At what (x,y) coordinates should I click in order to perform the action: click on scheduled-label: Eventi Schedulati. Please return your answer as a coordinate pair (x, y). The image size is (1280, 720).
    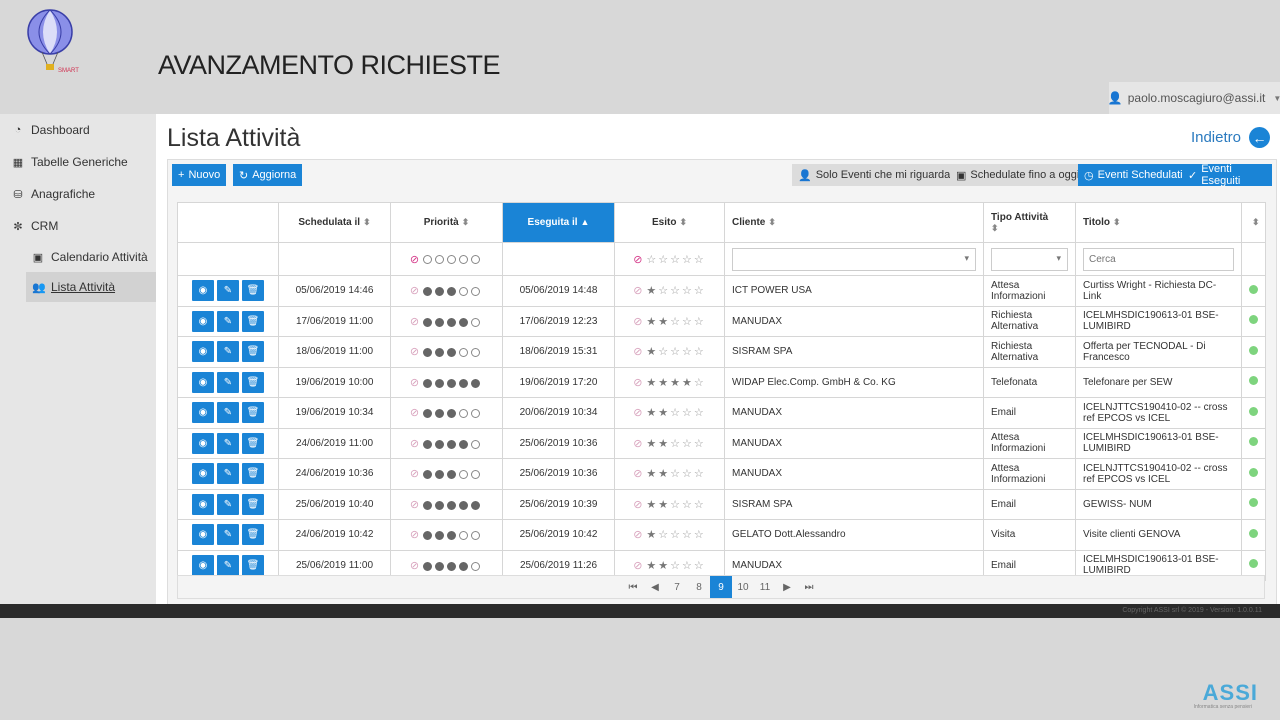
    Looking at the image, I should click on (1140, 175).